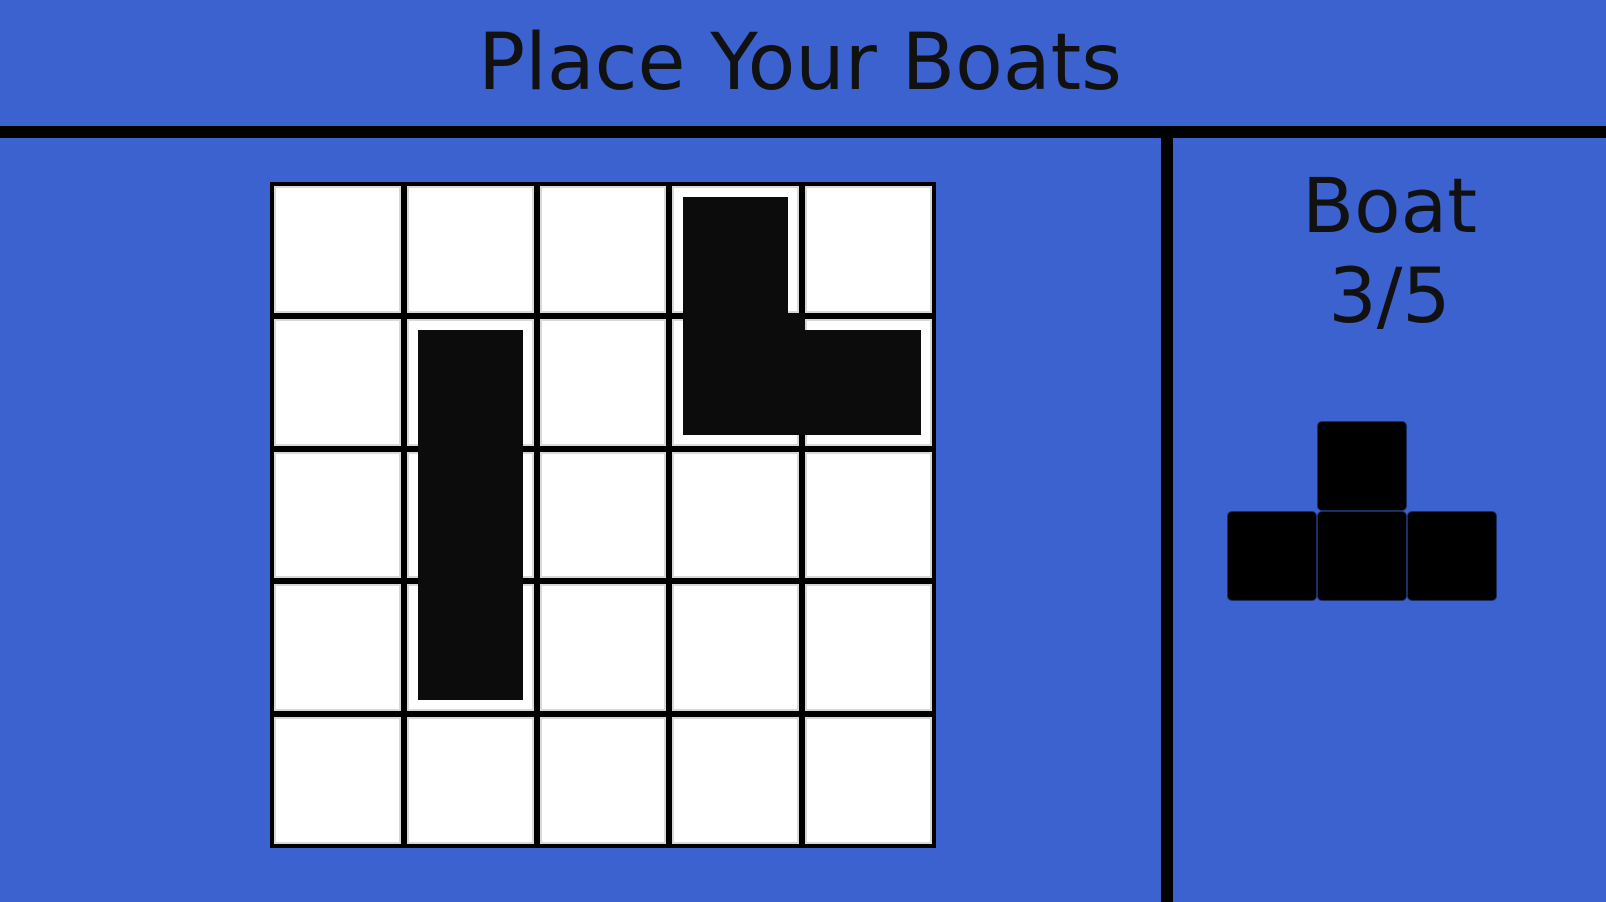 The image size is (1606, 902). What do you see at coordinates (1167, 520) in the screenshot?
I see `sidebar-divider` at bounding box center [1167, 520].